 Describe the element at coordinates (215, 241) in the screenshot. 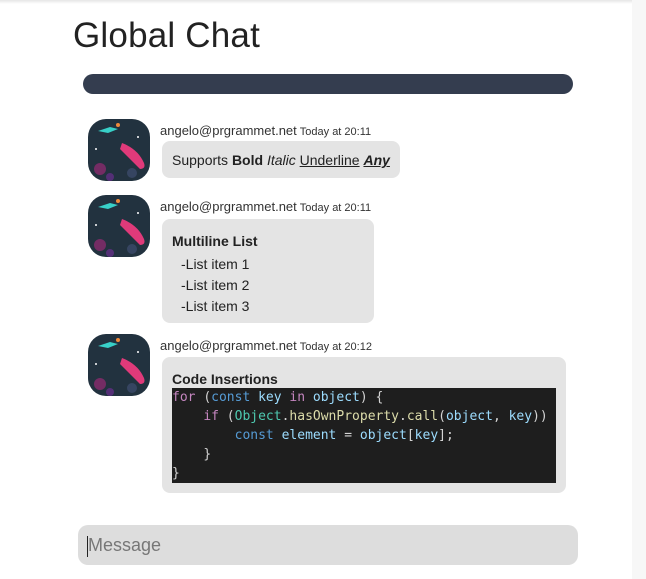

I see `message-heading: Multiline List` at that location.